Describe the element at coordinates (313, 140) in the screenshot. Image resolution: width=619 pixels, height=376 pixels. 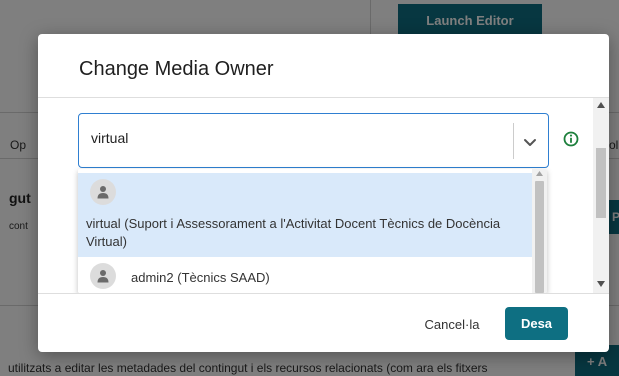
I see `owner-select: virtual` at that location.